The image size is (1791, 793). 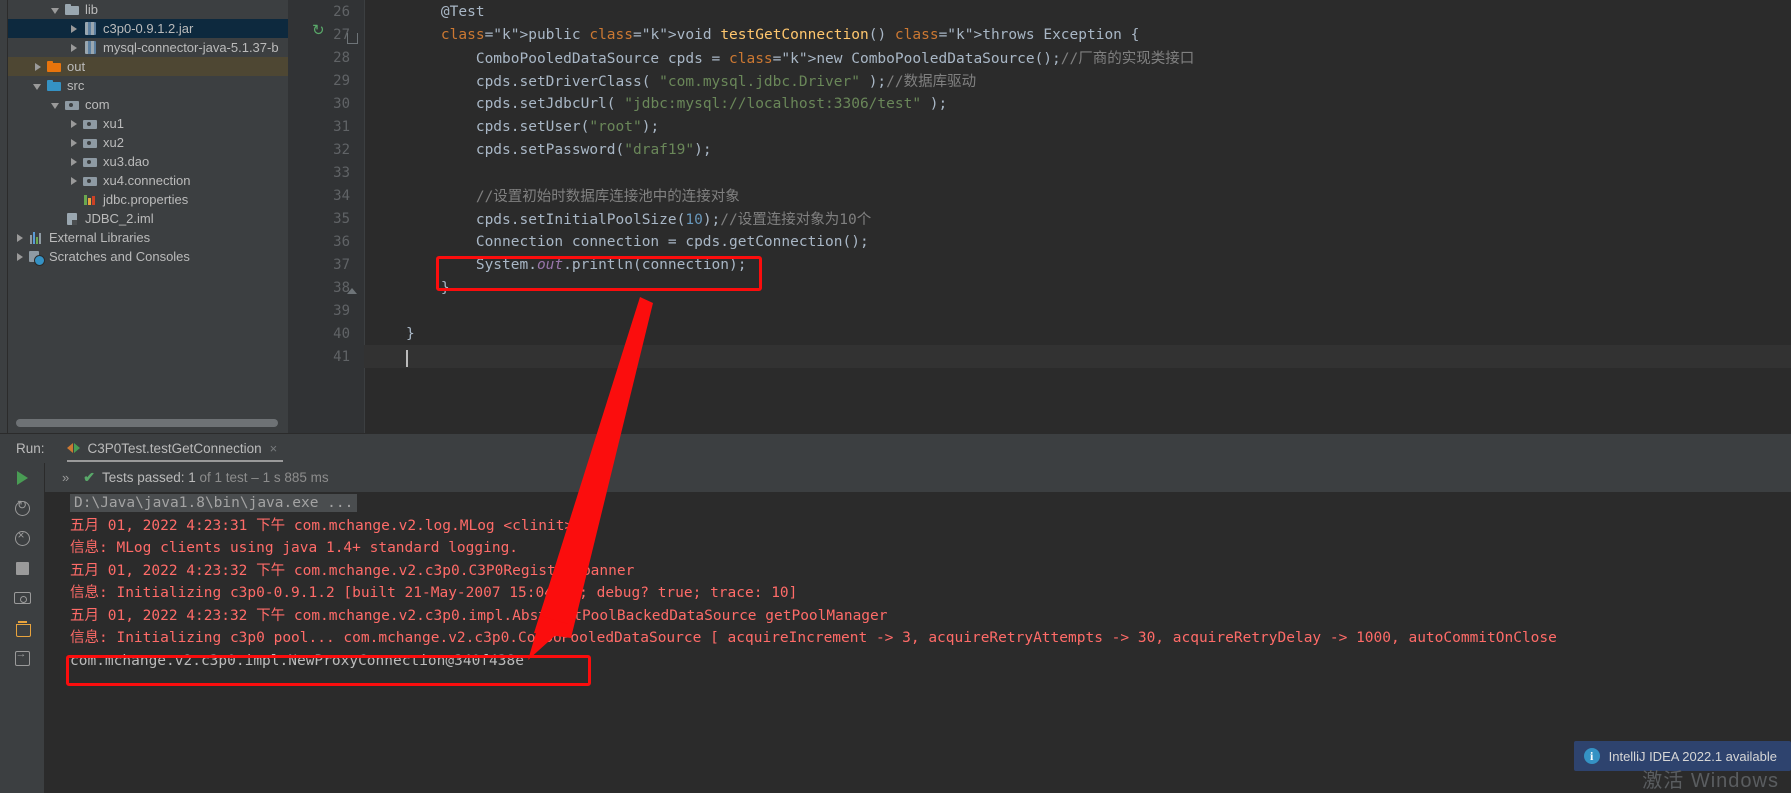 What do you see at coordinates (90, 143) in the screenshot?
I see `package-icon` at bounding box center [90, 143].